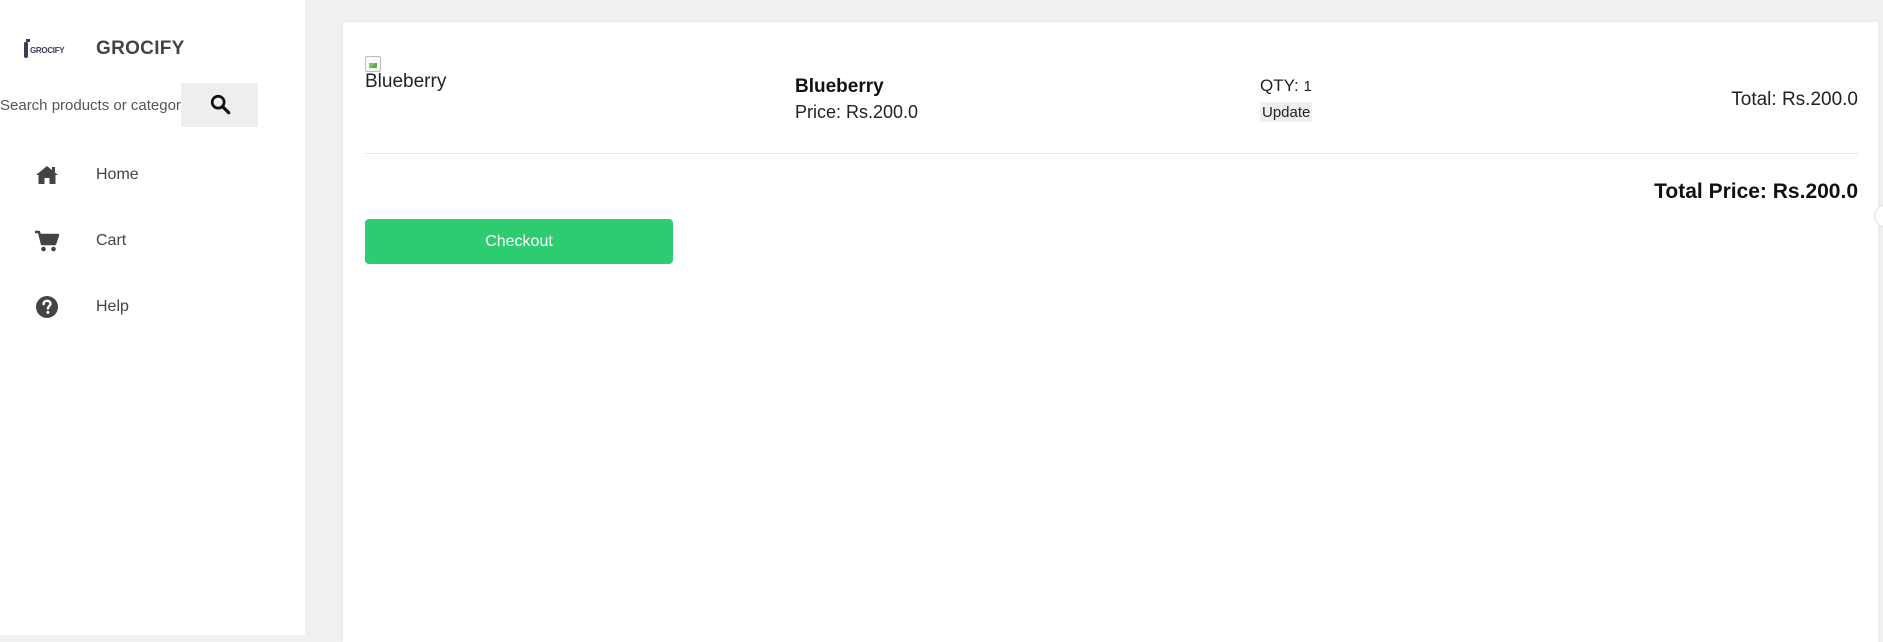  I want to click on search-icon, so click(220, 105).